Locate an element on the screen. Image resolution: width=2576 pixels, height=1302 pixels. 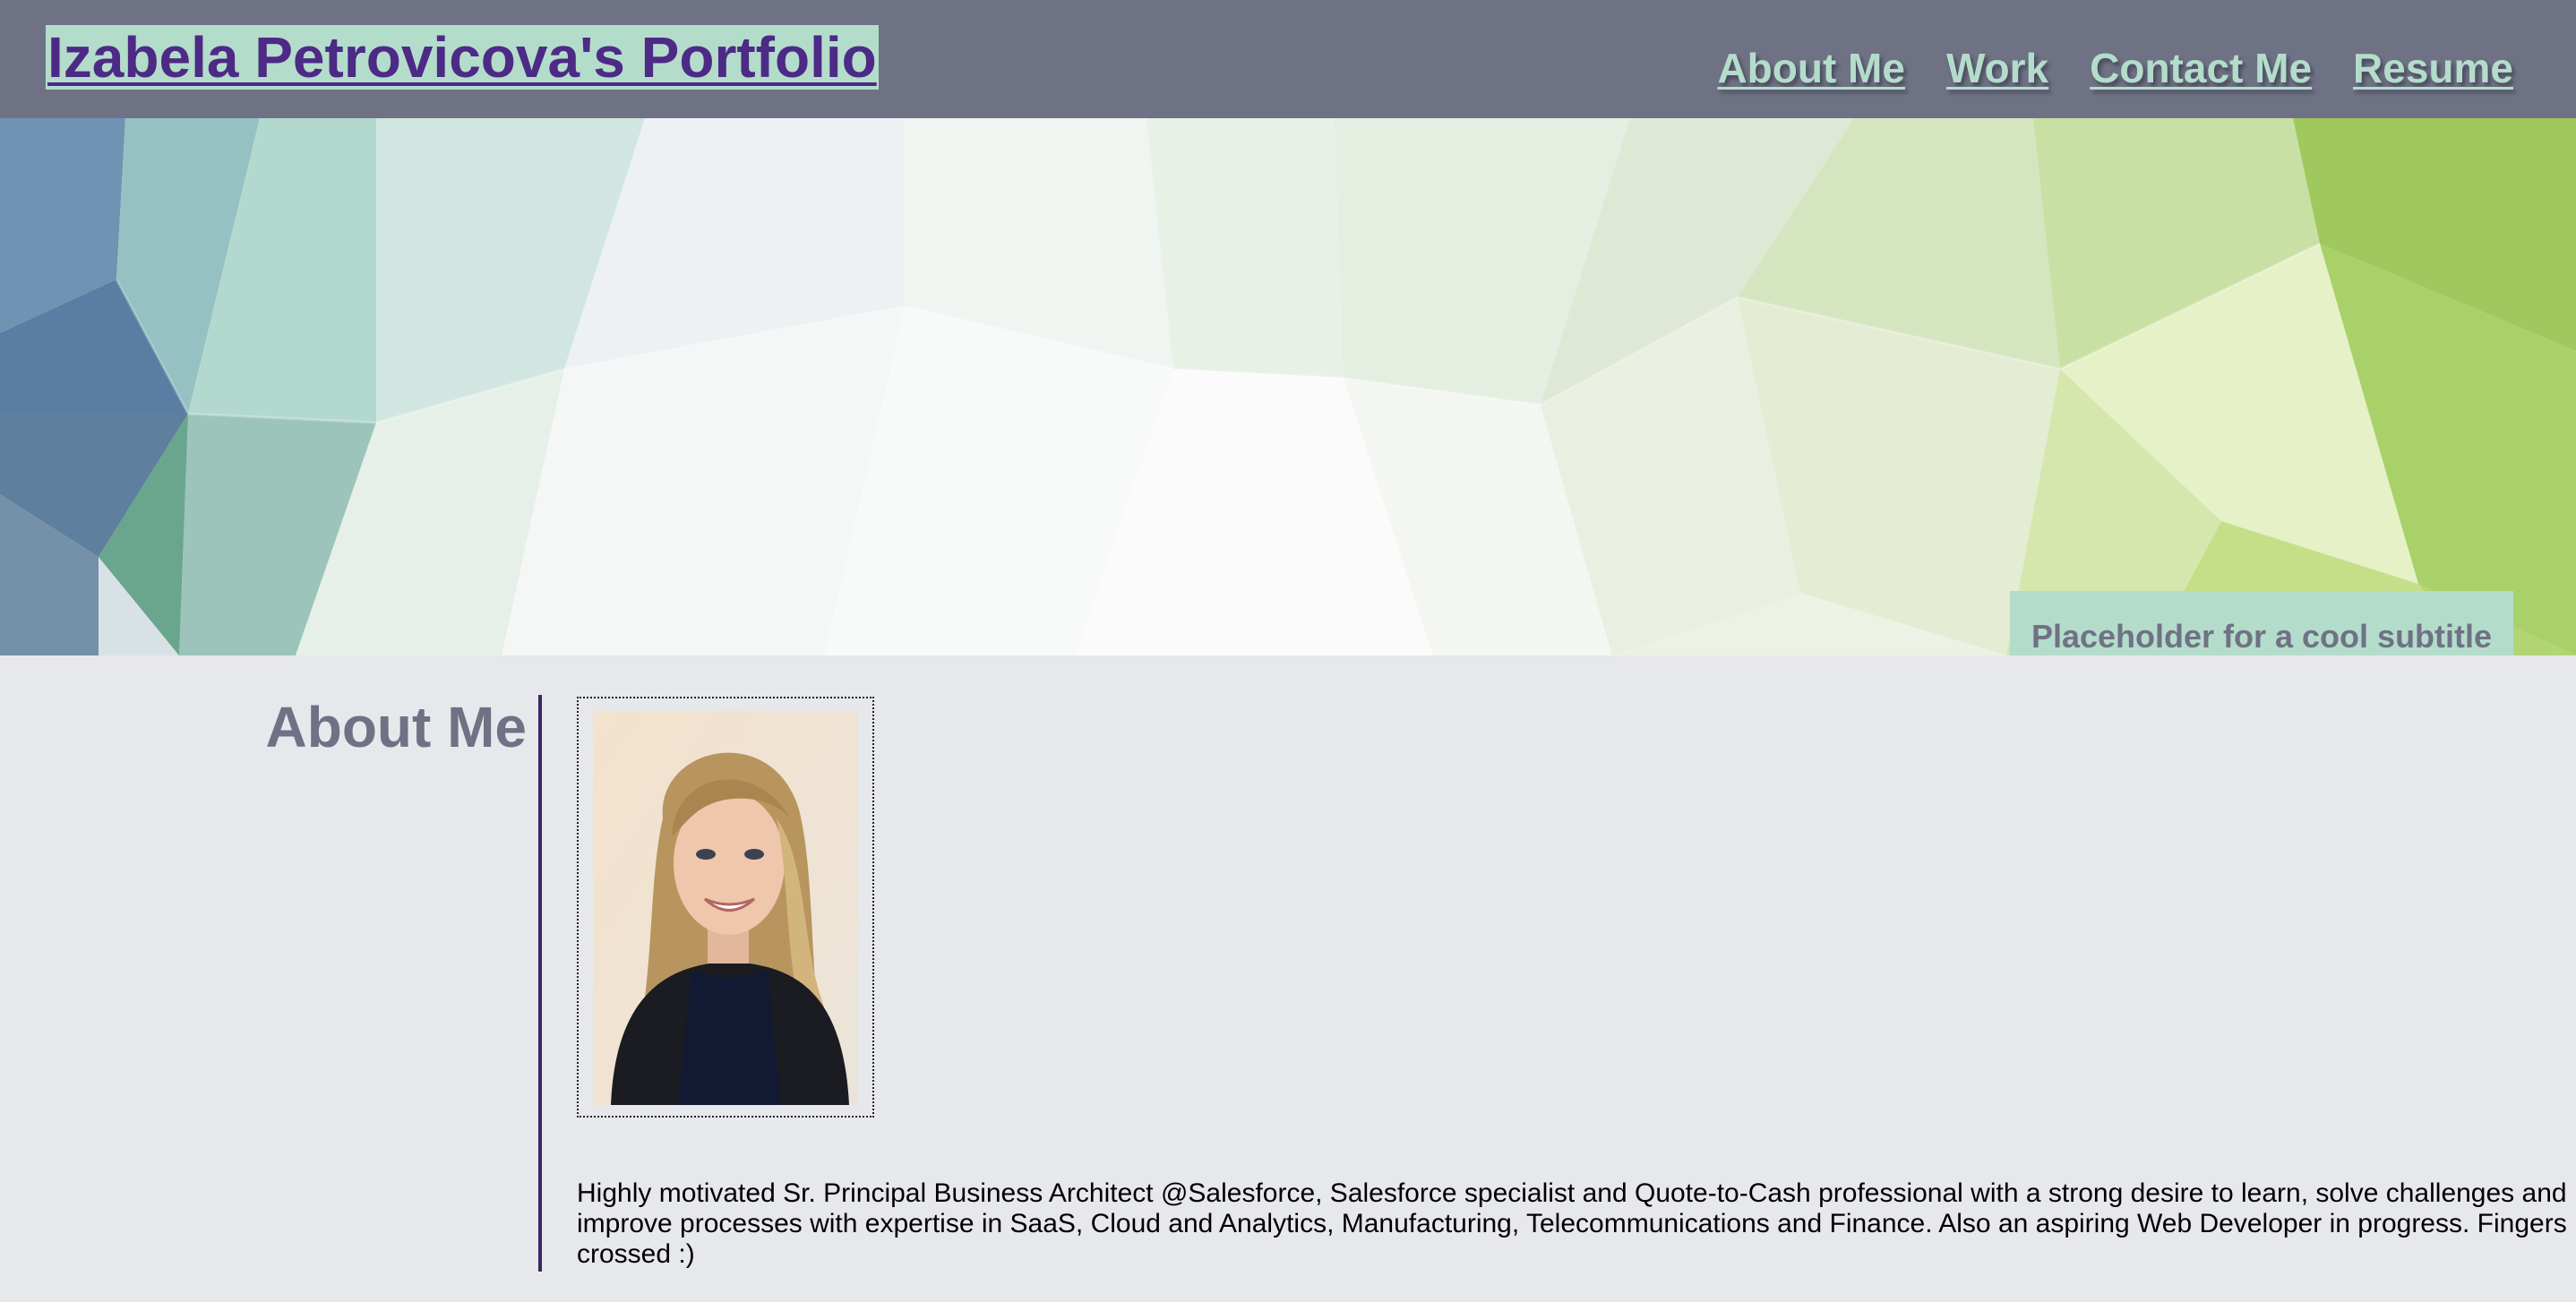
hero-subtitle: Placeholder for a cool subtitle is located at coordinates (2261, 623).